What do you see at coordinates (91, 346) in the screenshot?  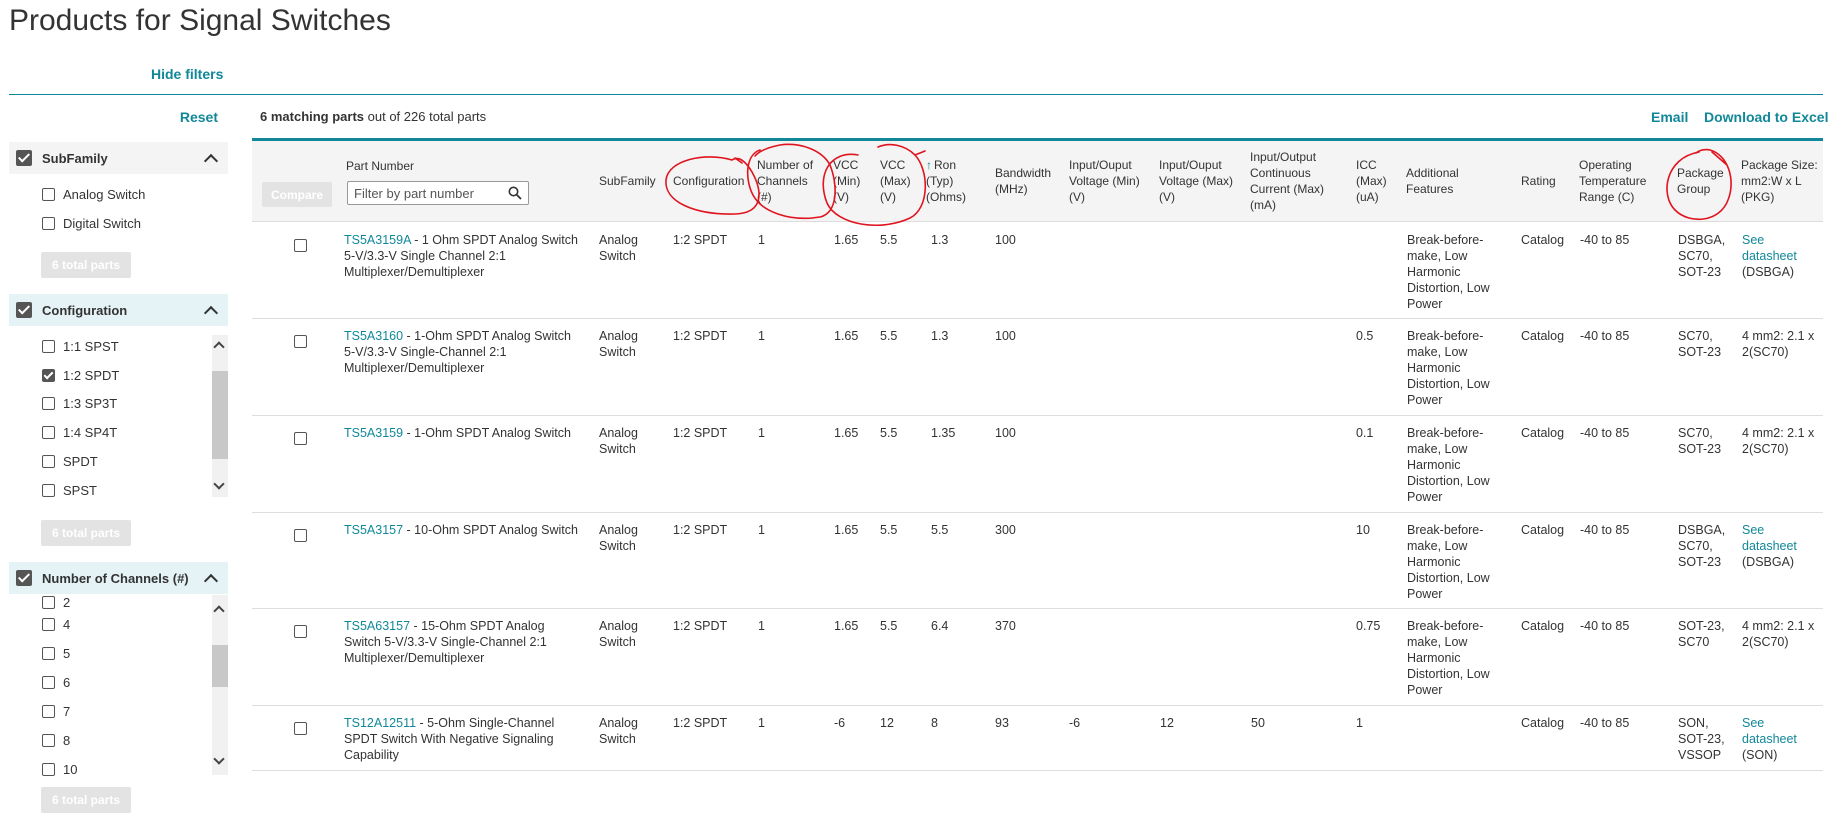 I see `option-label: 1:1 SPST` at bounding box center [91, 346].